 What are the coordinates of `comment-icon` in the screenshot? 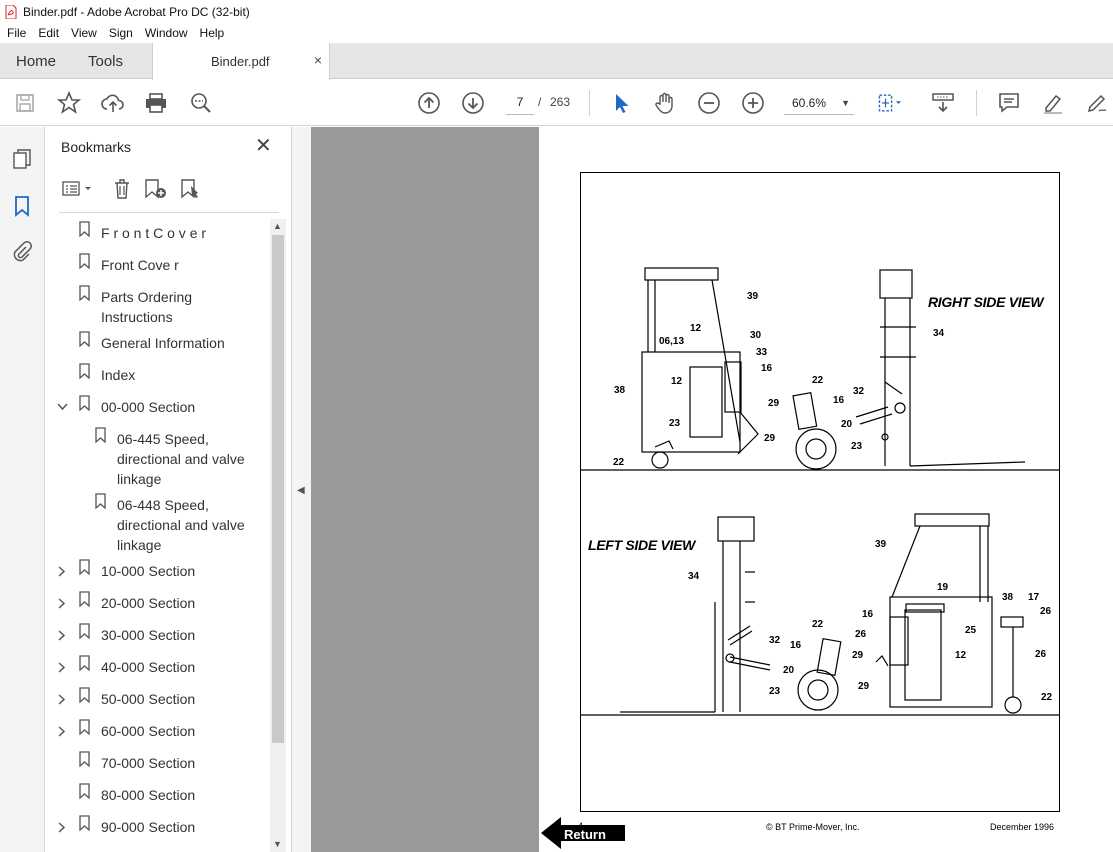 It's located at (1009, 103).